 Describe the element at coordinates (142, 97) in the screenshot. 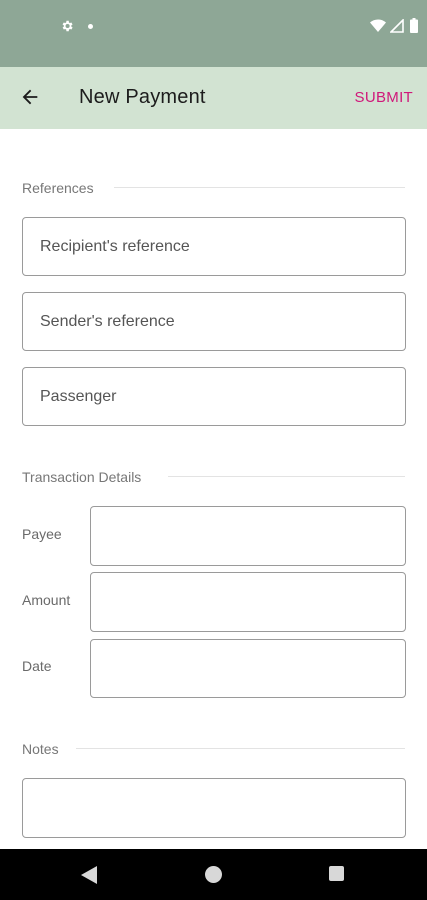

I see `page-title: New Payment` at that location.